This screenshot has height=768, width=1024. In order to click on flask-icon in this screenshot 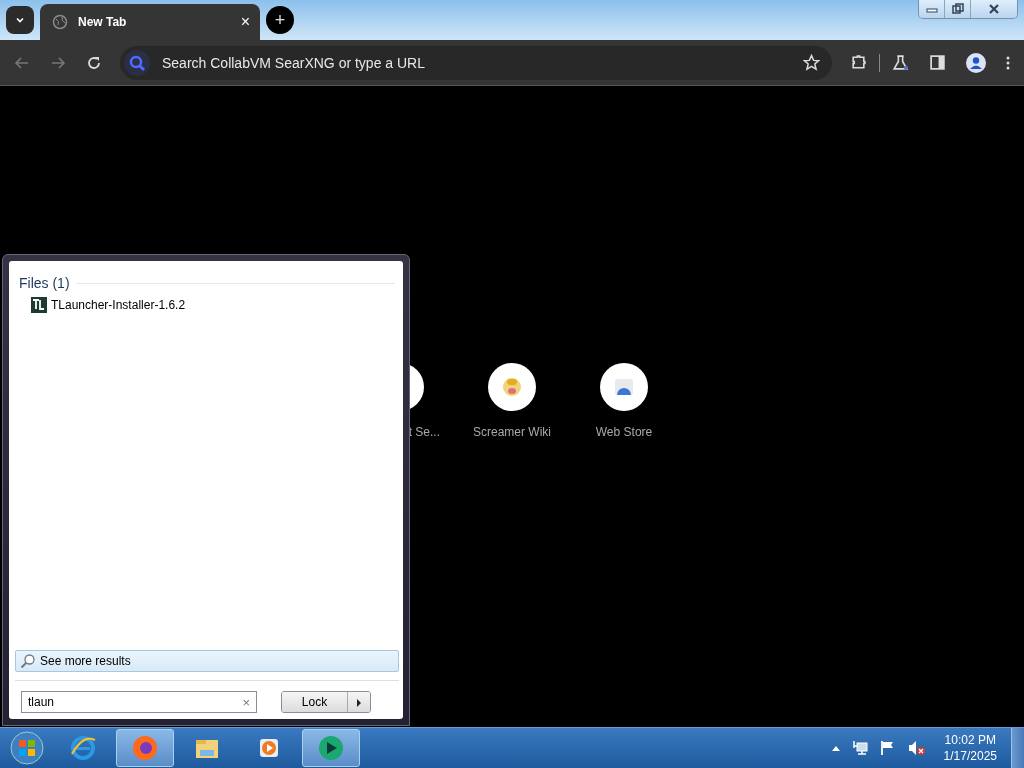, I will do `click(900, 62)`.